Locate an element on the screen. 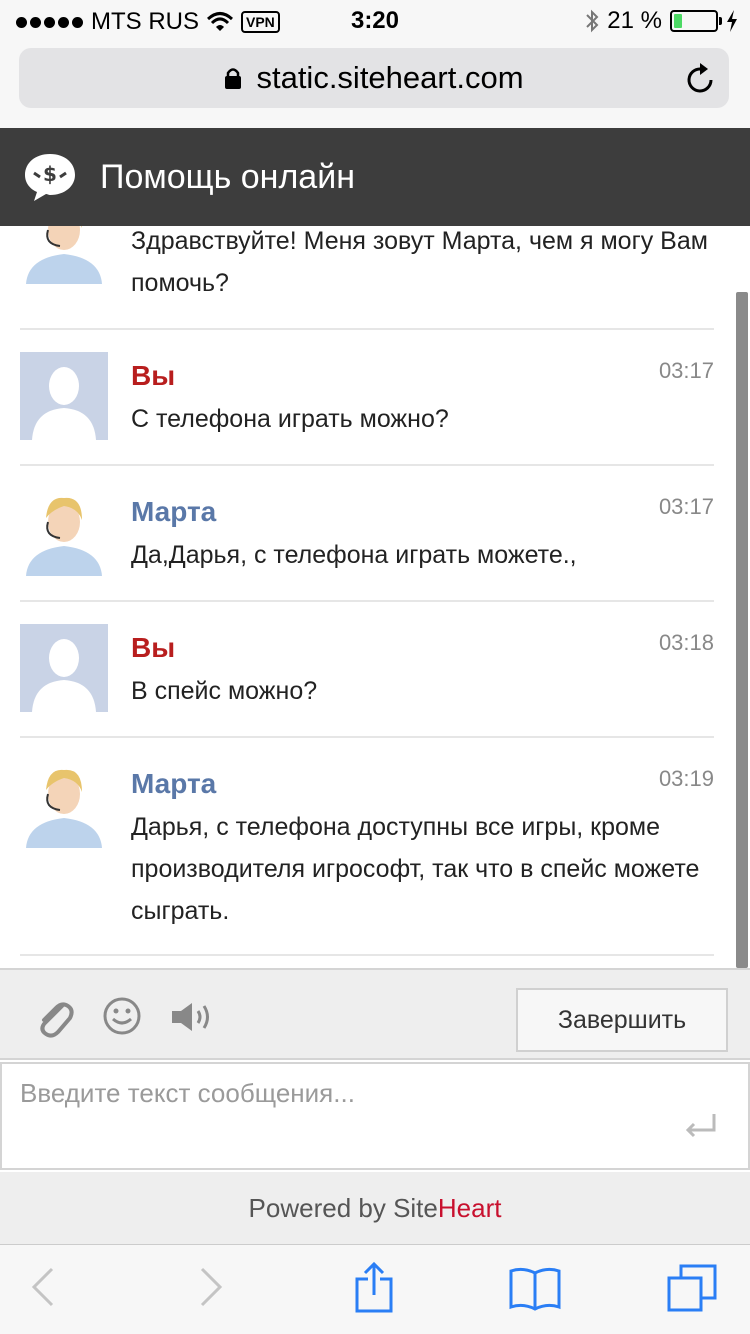 This screenshot has width=750, height=1334. message-input is located at coordinates (375, 1116).